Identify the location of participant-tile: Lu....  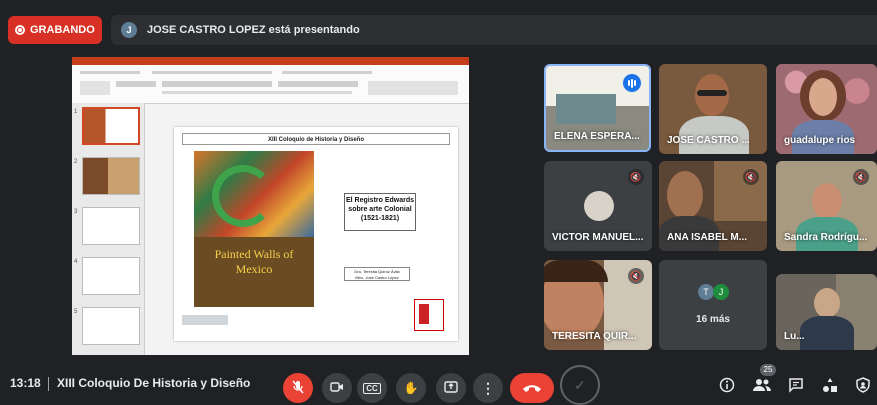
(826, 312).